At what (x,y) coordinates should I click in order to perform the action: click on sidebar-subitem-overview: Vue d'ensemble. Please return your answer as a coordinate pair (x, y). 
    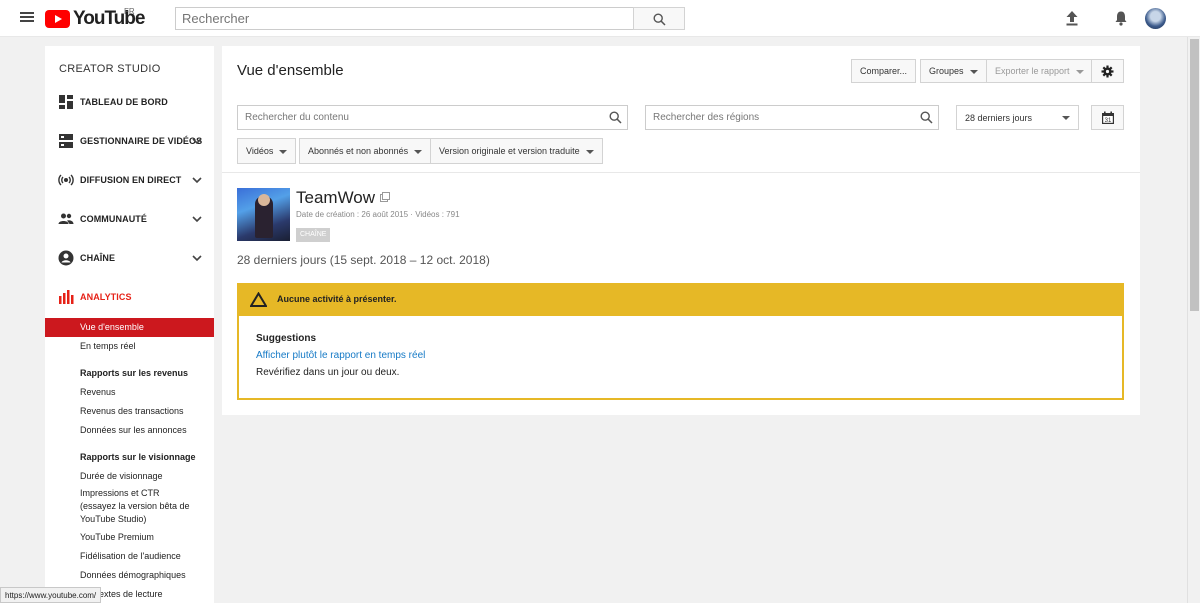
    Looking at the image, I should click on (129, 327).